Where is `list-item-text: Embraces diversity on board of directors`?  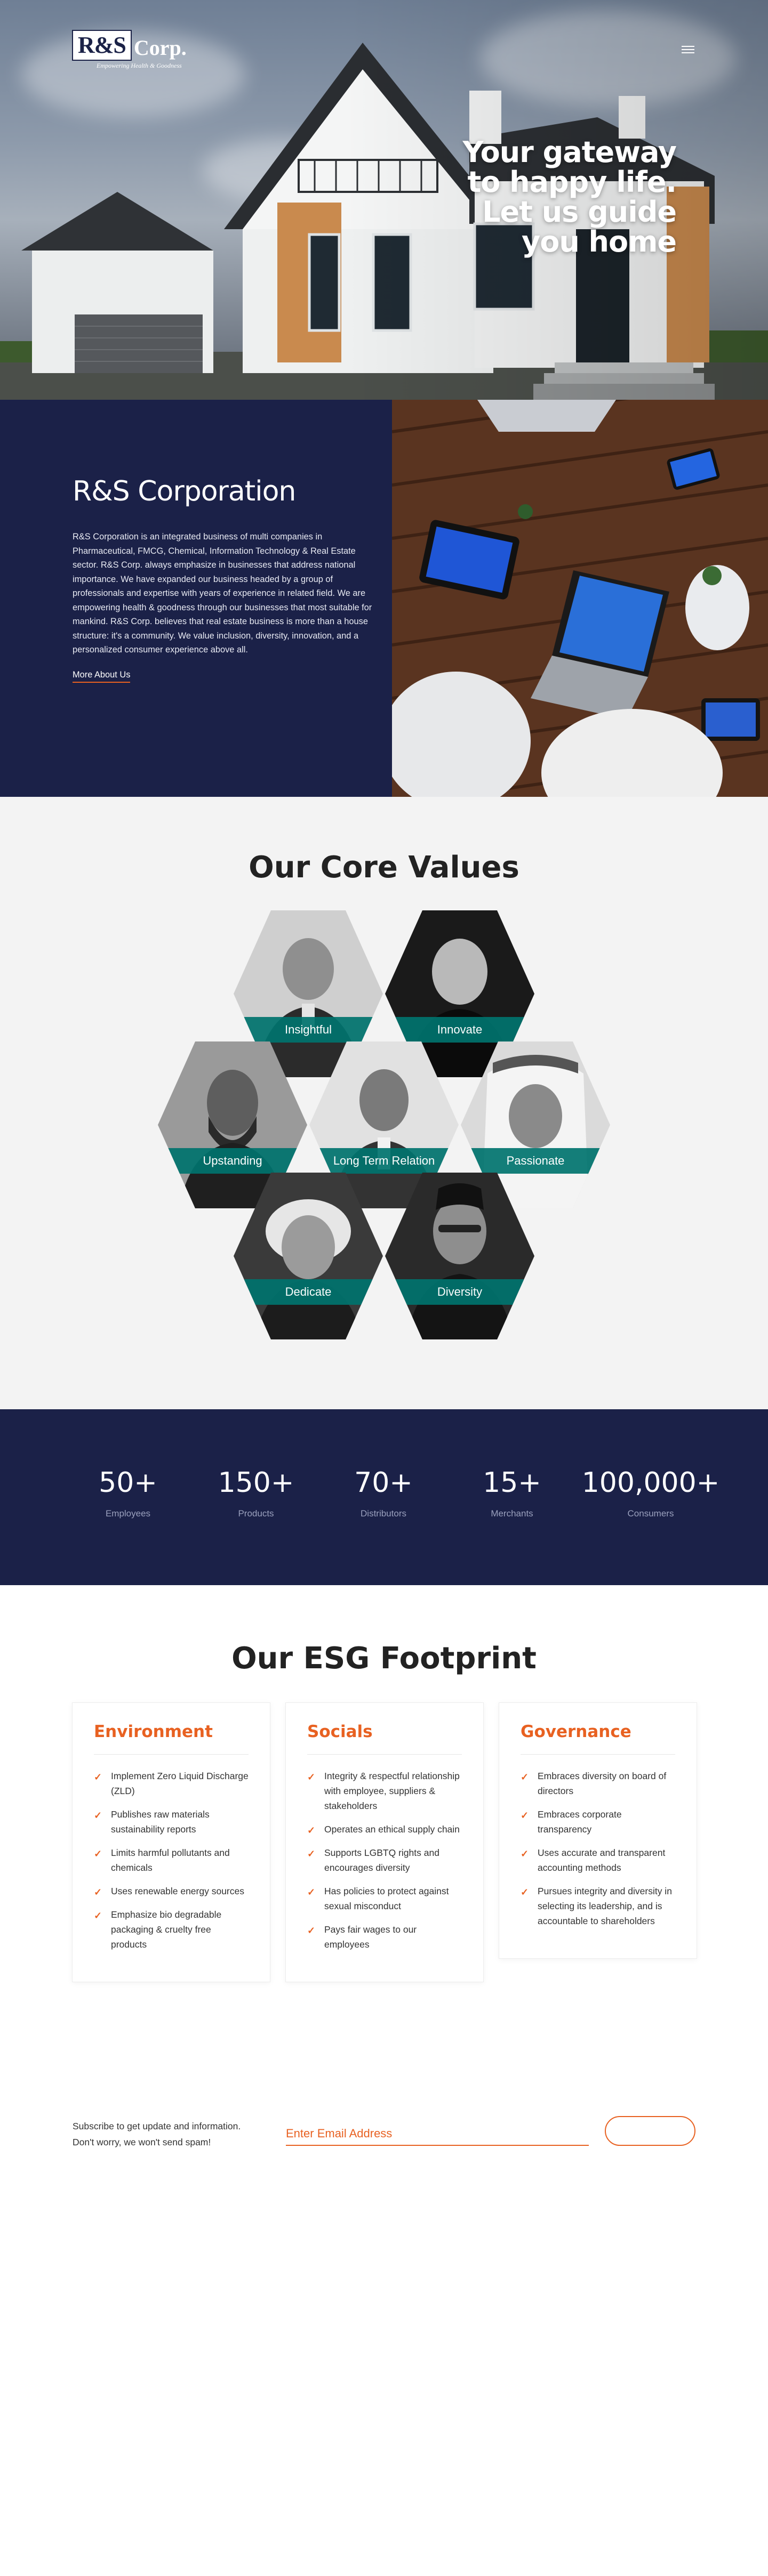 list-item-text: Embraces diversity on board of directors is located at coordinates (602, 1784).